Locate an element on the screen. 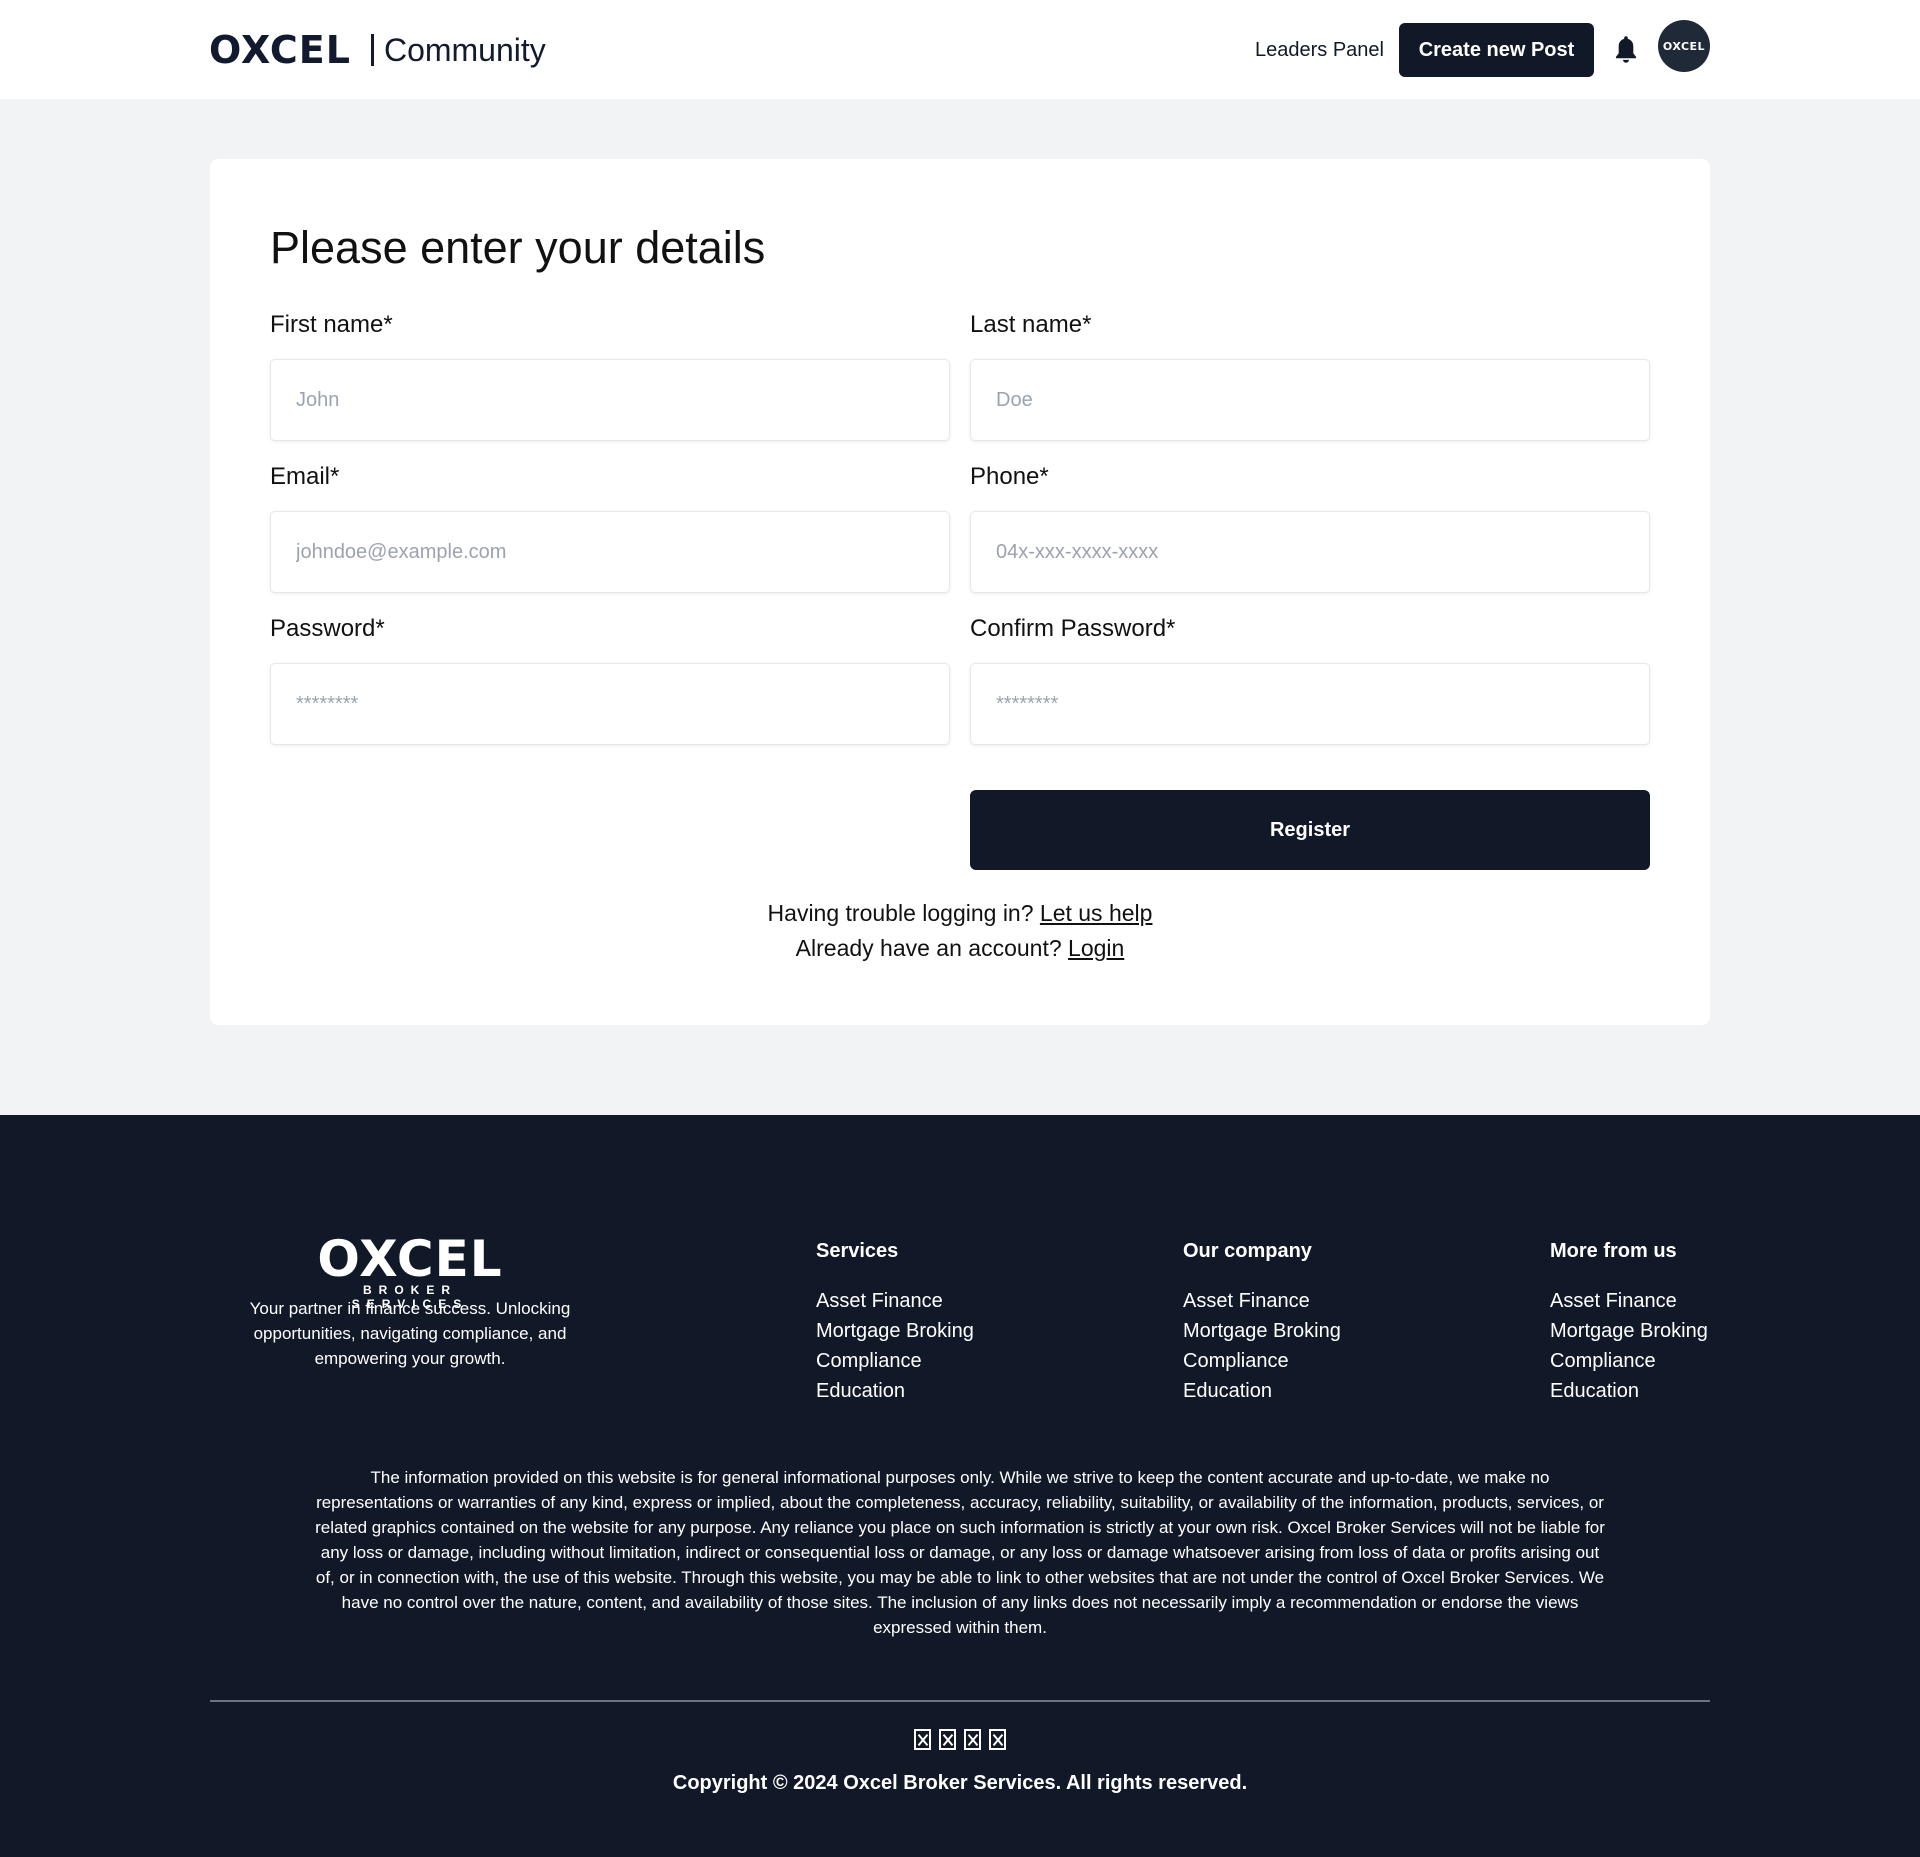 This screenshot has width=1920, height=1857. trouble-text: Having trouble logging in? is located at coordinates (900, 913).